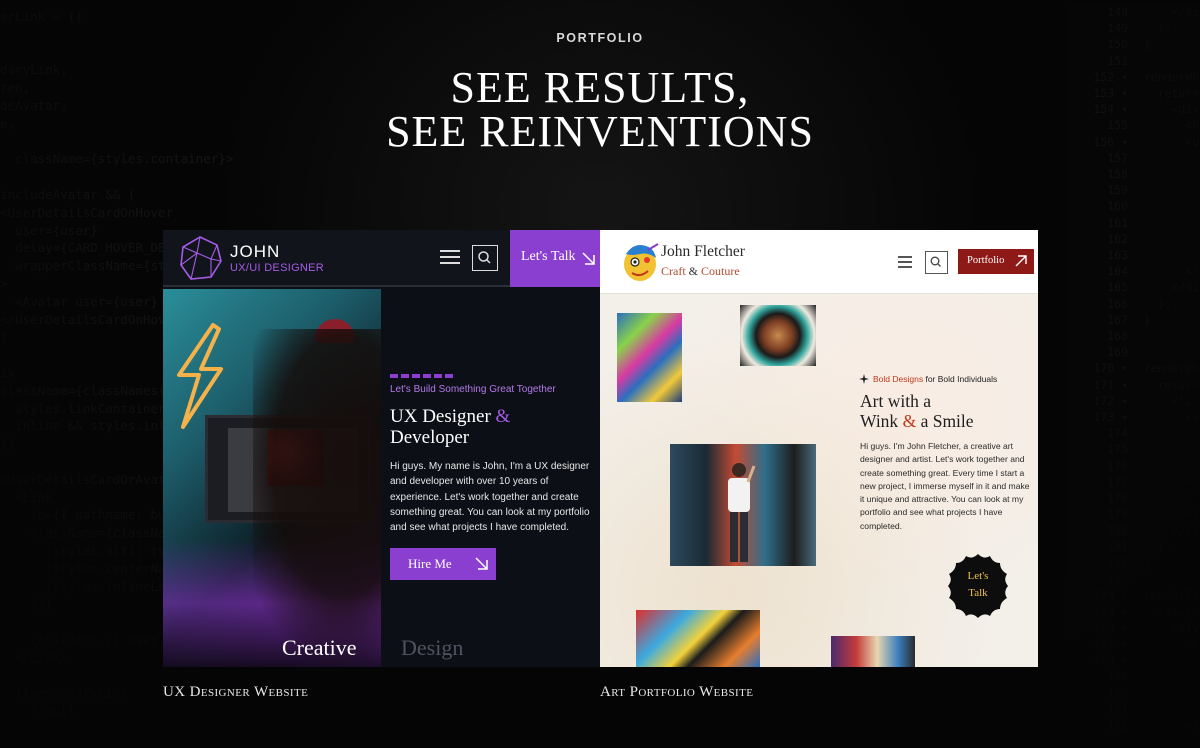 This screenshot has height=748, width=1200. Describe the element at coordinates (778, 335) in the screenshot. I see `portrait-painting` at that location.